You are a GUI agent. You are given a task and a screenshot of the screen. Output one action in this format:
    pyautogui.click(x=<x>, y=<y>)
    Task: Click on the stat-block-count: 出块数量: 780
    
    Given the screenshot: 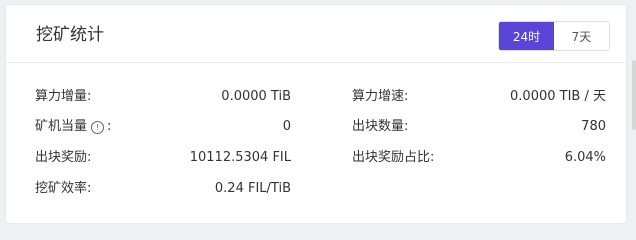 What is the action you would take?
    pyautogui.click(x=479, y=127)
    